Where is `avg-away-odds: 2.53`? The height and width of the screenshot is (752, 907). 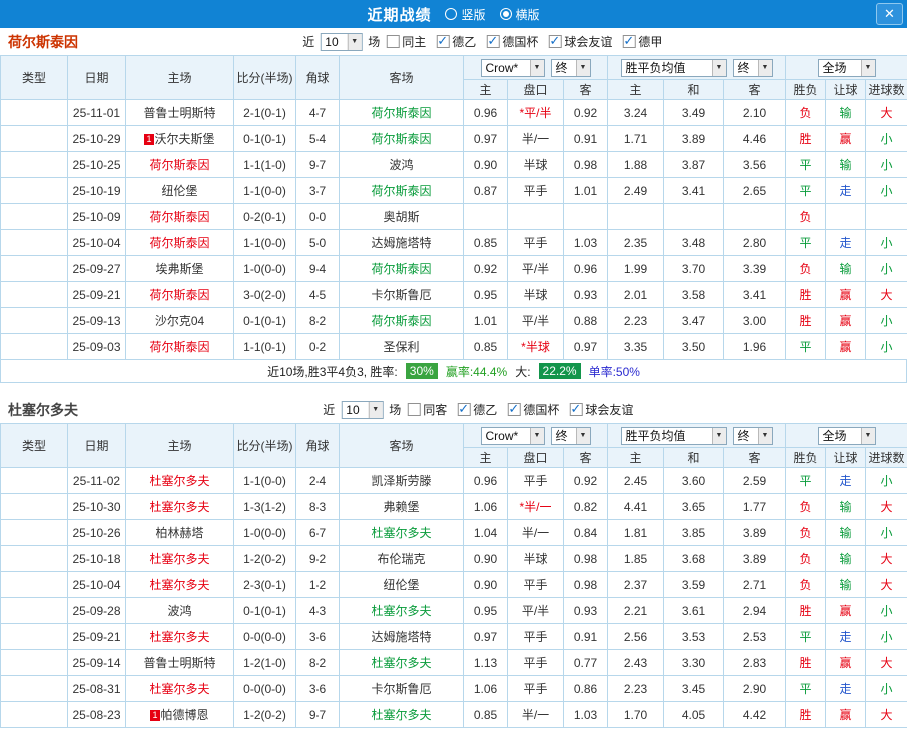
avg-away-odds: 2.53 is located at coordinates (754, 636).